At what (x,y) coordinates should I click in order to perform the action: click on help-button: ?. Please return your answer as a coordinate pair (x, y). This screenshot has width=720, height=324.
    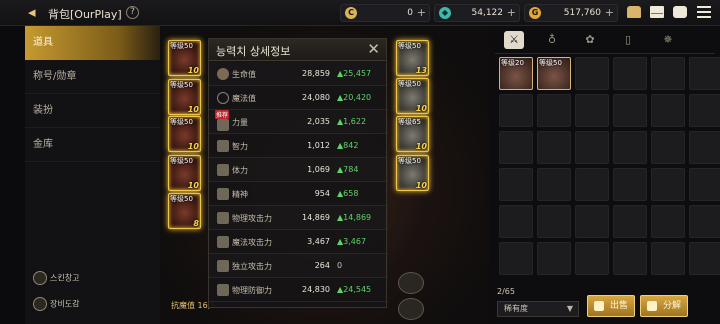
    Looking at the image, I should click on (132, 12).